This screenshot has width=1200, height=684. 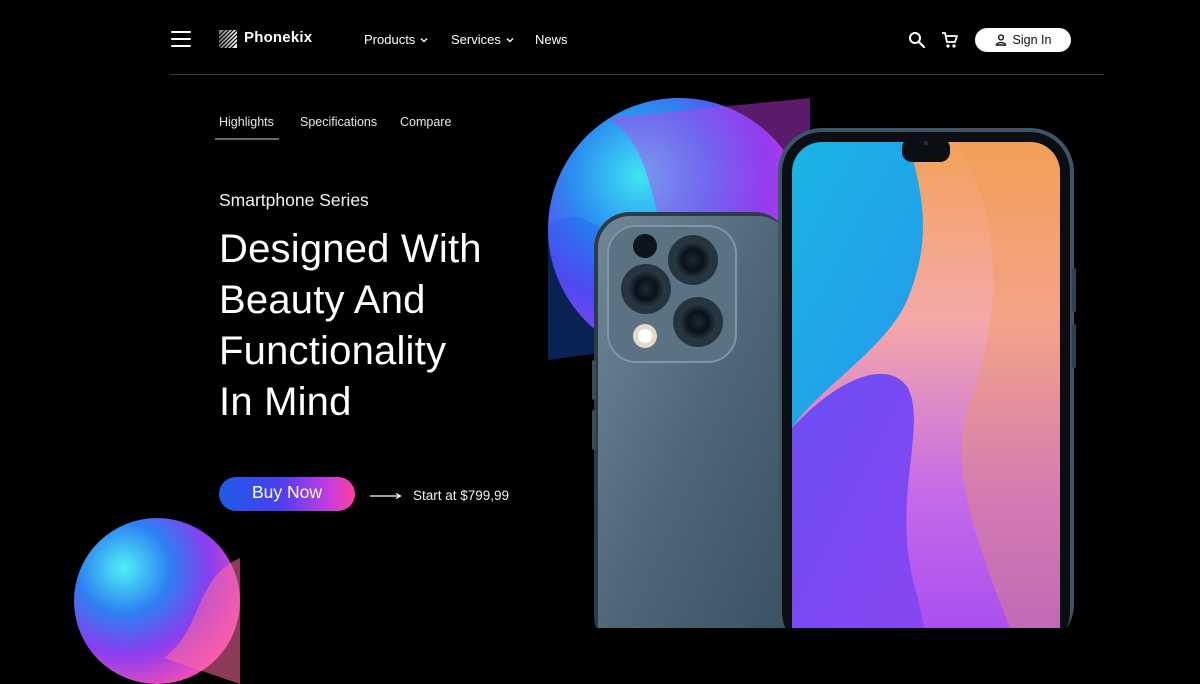 I want to click on headline-line: Beauty And, so click(x=322, y=300).